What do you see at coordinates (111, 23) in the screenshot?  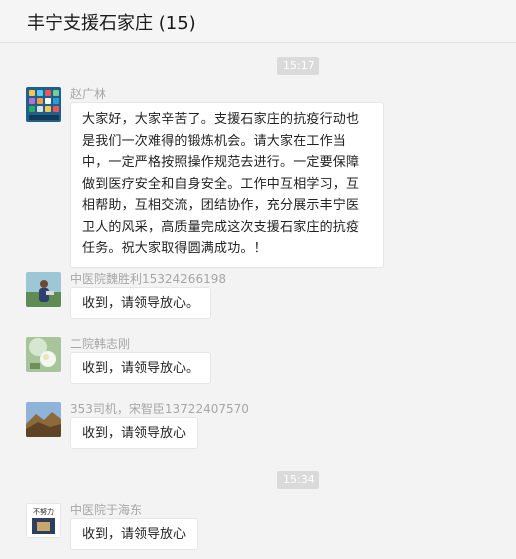 I see `chat-title: 丰宁支援石家庄 (15)` at bounding box center [111, 23].